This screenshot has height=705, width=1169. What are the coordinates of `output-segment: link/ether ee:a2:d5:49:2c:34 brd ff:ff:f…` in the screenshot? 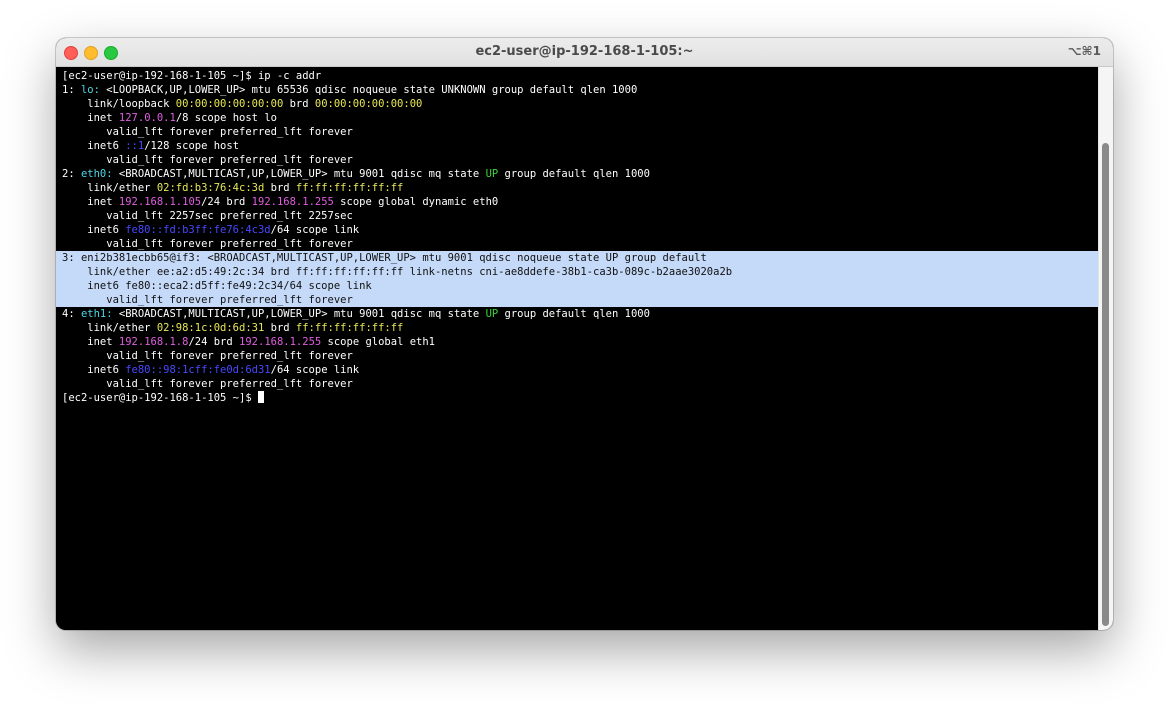 It's located at (397, 272).